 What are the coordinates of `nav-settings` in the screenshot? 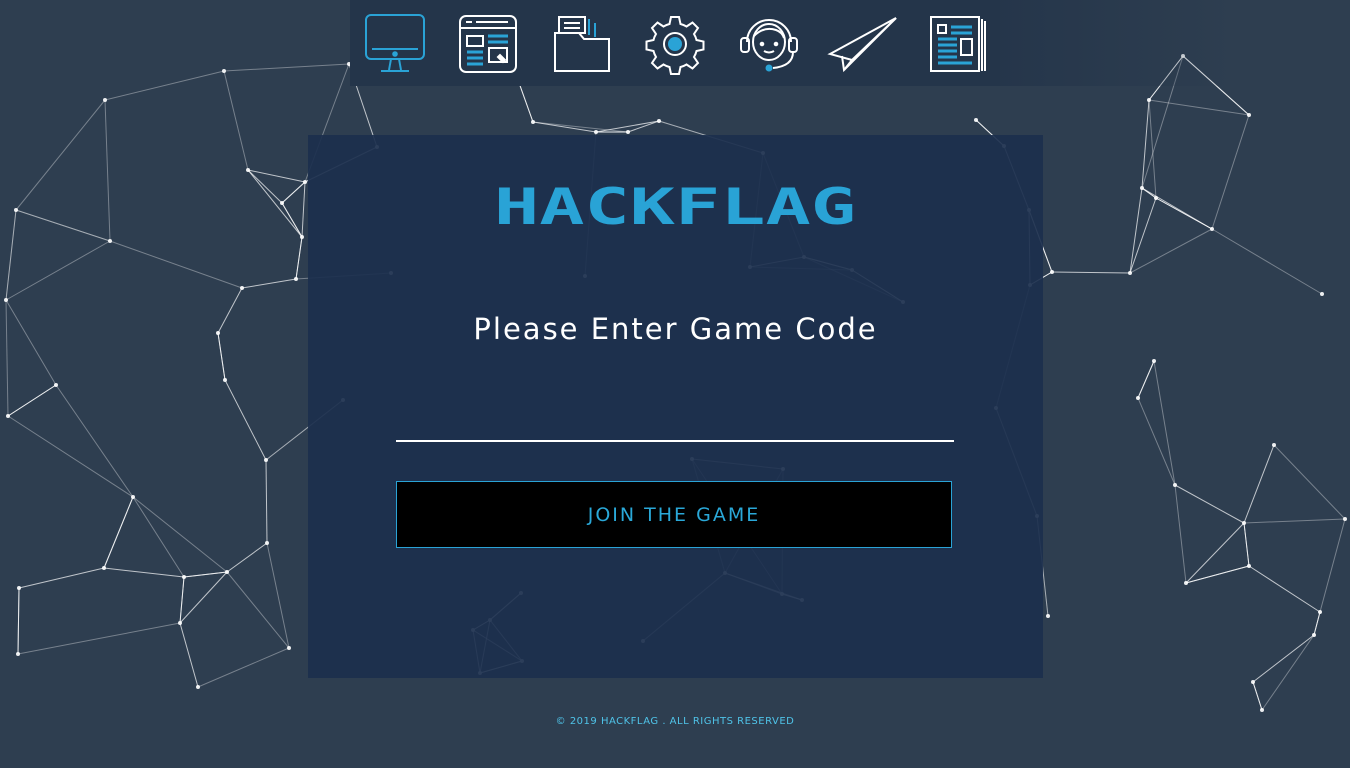 It's located at (675, 44).